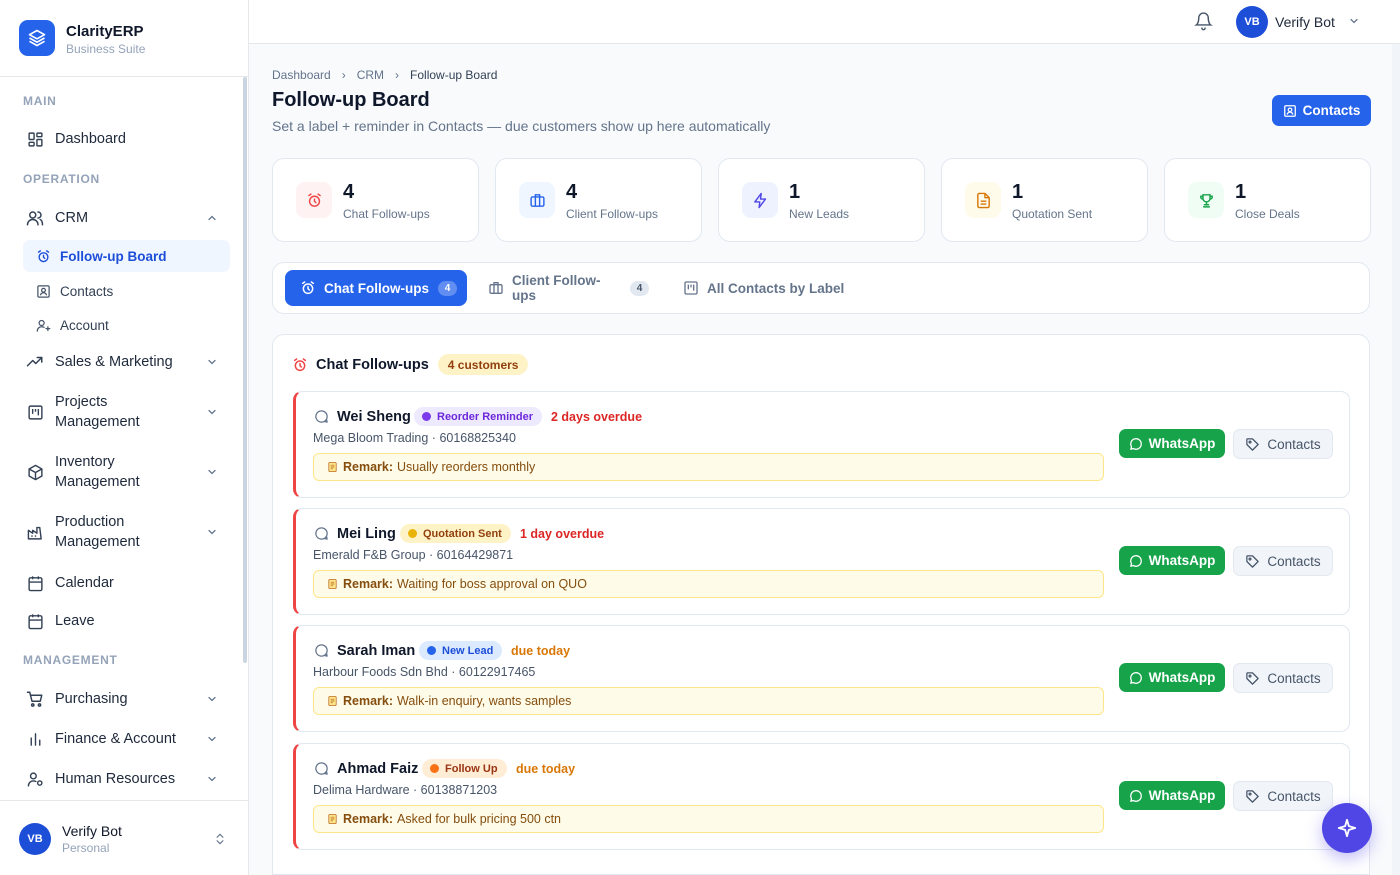 The height and width of the screenshot is (875, 1400). I want to click on bell-icon, so click(1203, 21).